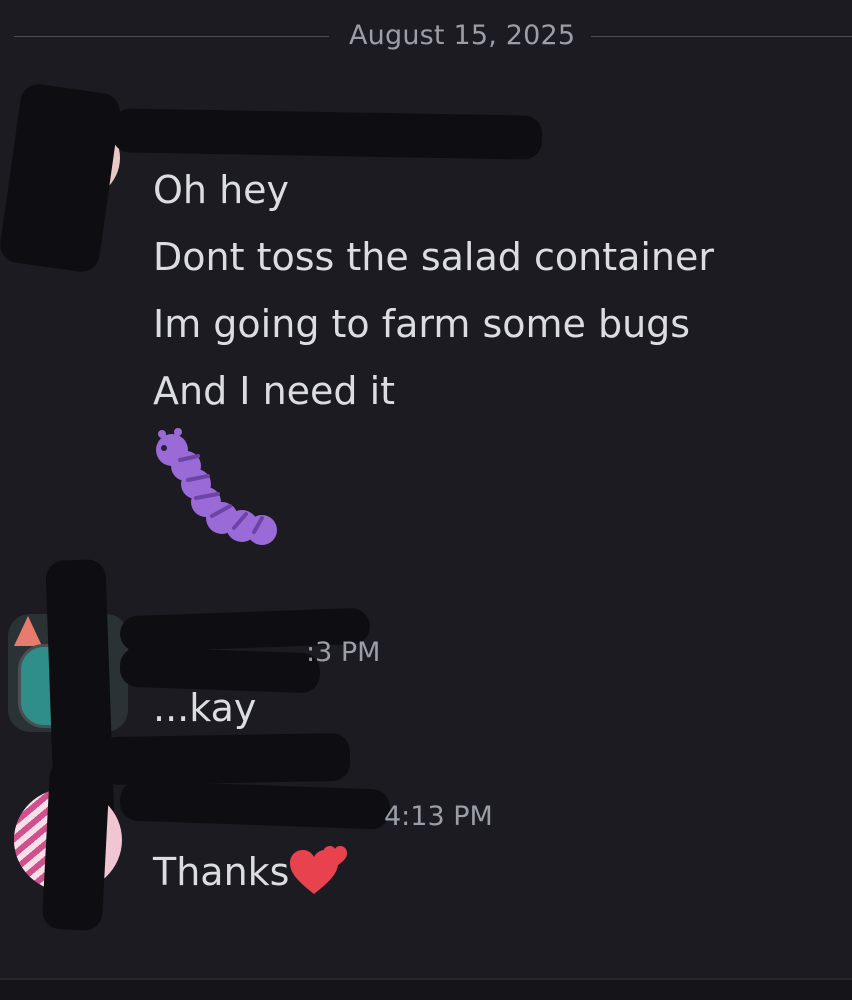  Describe the element at coordinates (221, 872) in the screenshot. I see `message-line: Thanks` at that location.